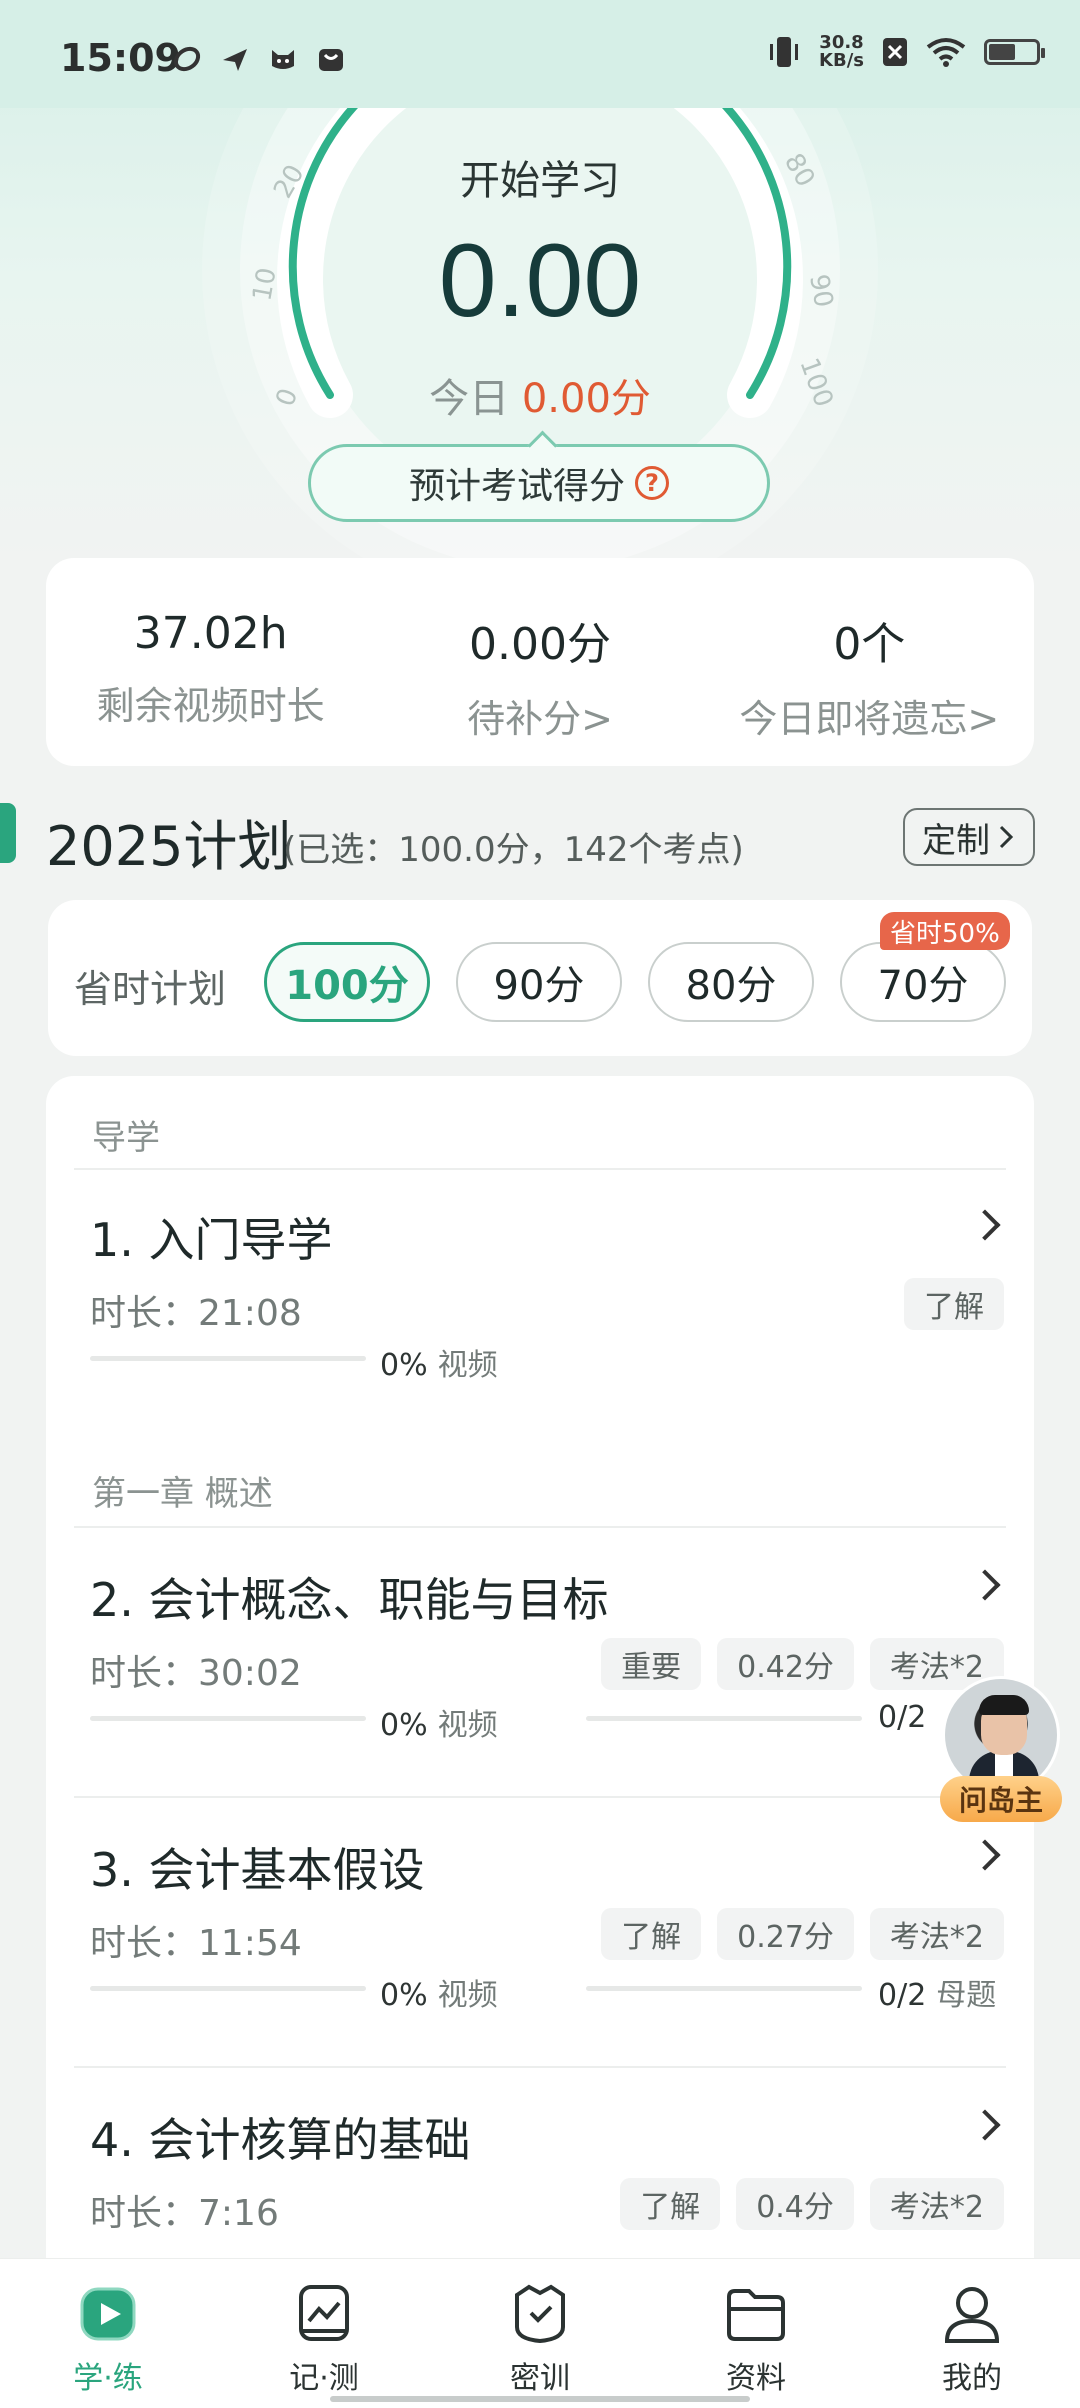 Image resolution: width=1080 pixels, height=2408 pixels. Describe the element at coordinates (540, 2314) in the screenshot. I see `shield-icon` at that location.